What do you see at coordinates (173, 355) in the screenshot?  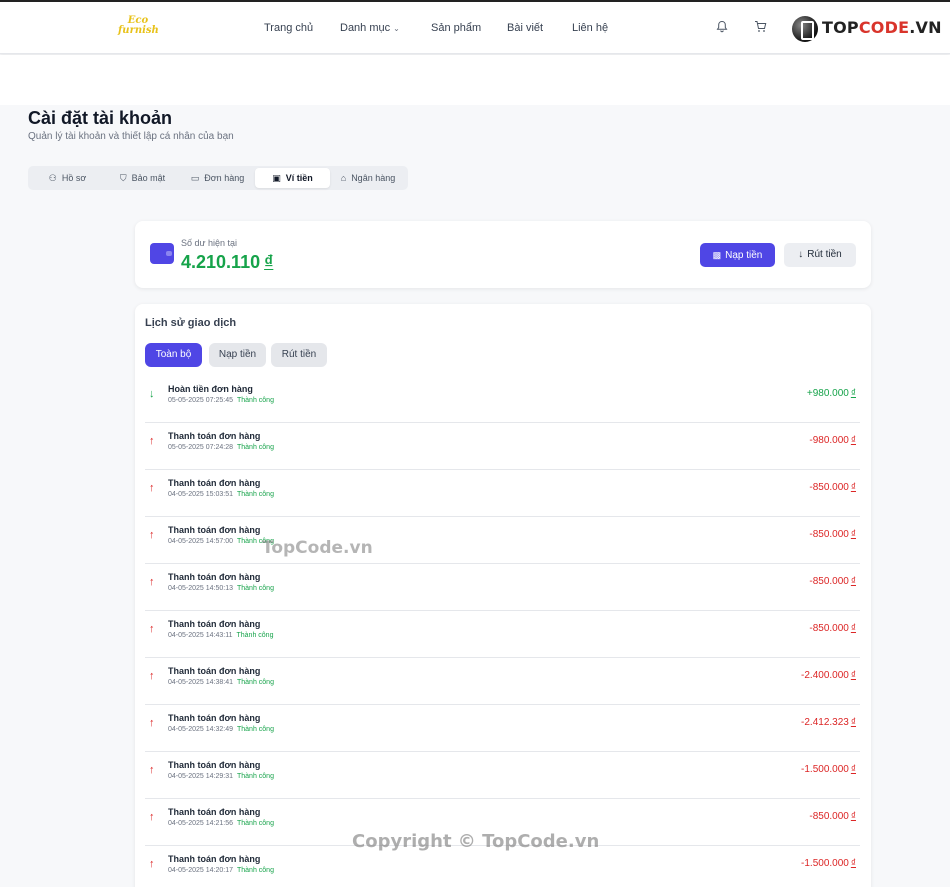 I see `filter-all: Toàn bộ` at bounding box center [173, 355].